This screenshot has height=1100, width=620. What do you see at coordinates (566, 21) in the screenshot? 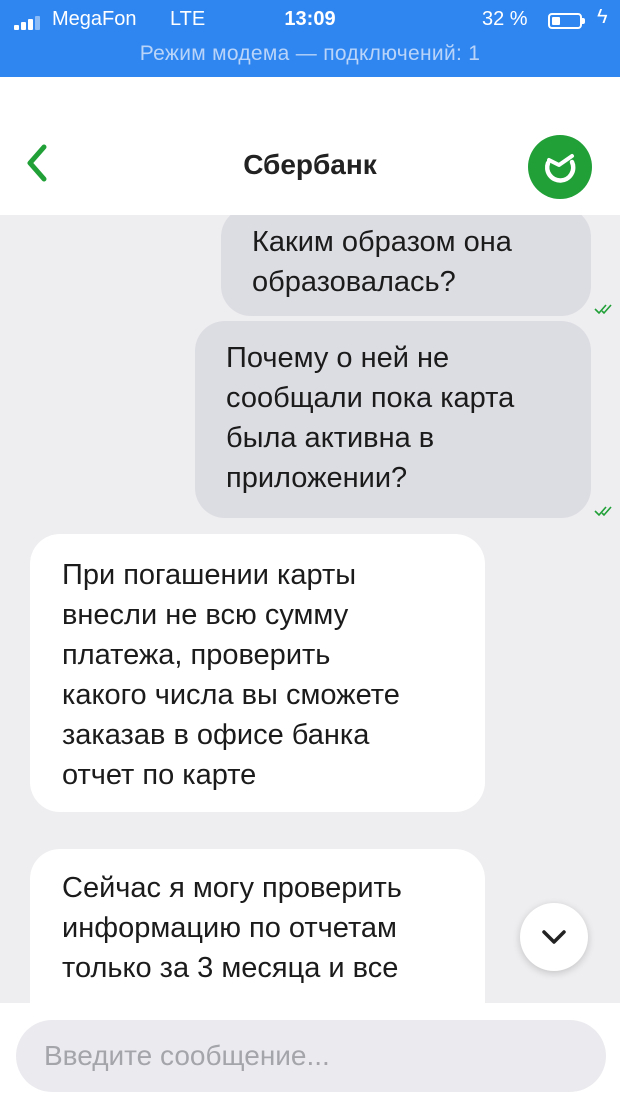
I see `battery-icon` at bounding box center [566, 21].